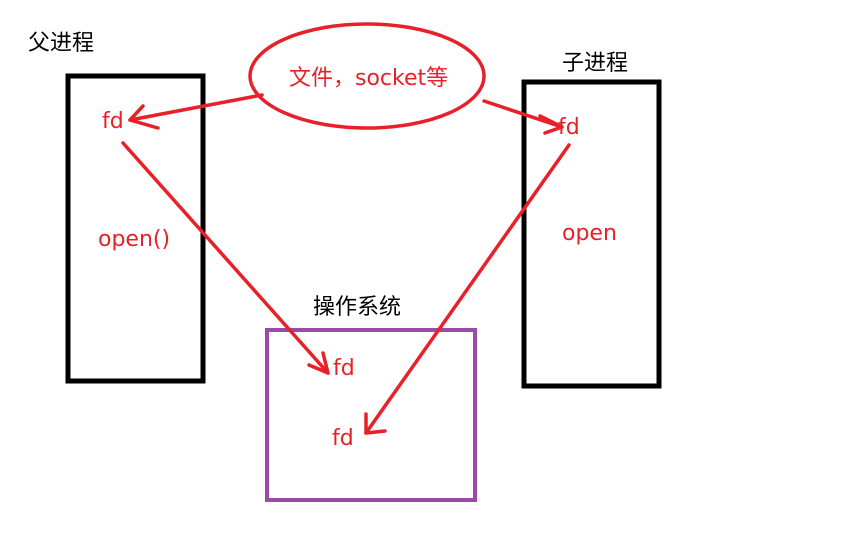 The height and width of the screenshot is (549, 858). What do you see at coordinates (589, 233) in the screenshot?
I see `child-open-label: open` at bounding box center [589, 233].